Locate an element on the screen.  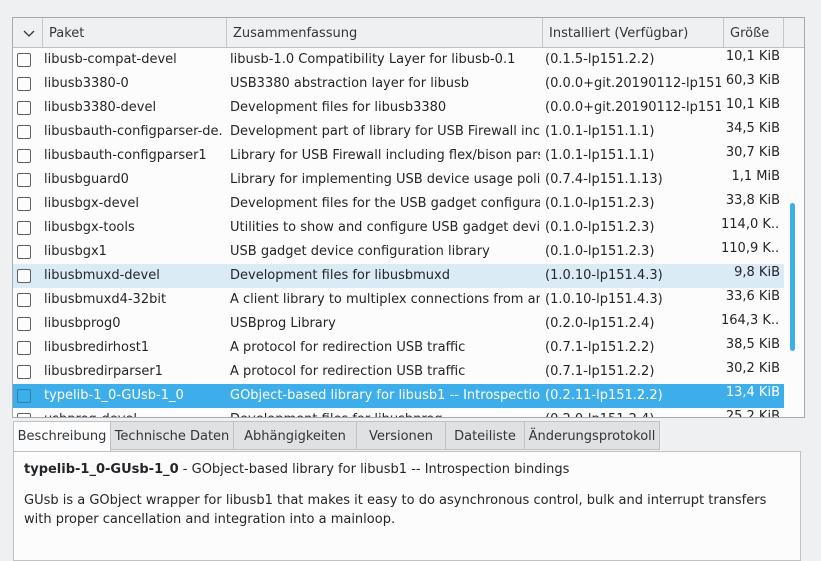
package-name: libusb-compat-devel is located at coordinates (110, 59).